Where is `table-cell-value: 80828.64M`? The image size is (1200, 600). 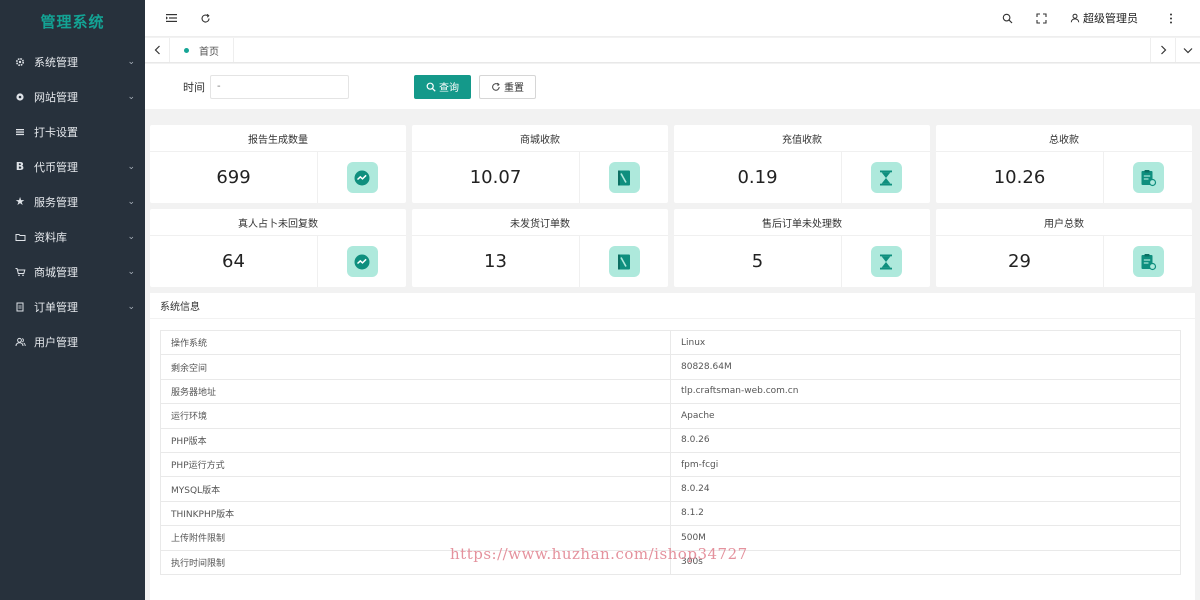
table-cell-value: 80828.64M is located at coordinates (925, 367).